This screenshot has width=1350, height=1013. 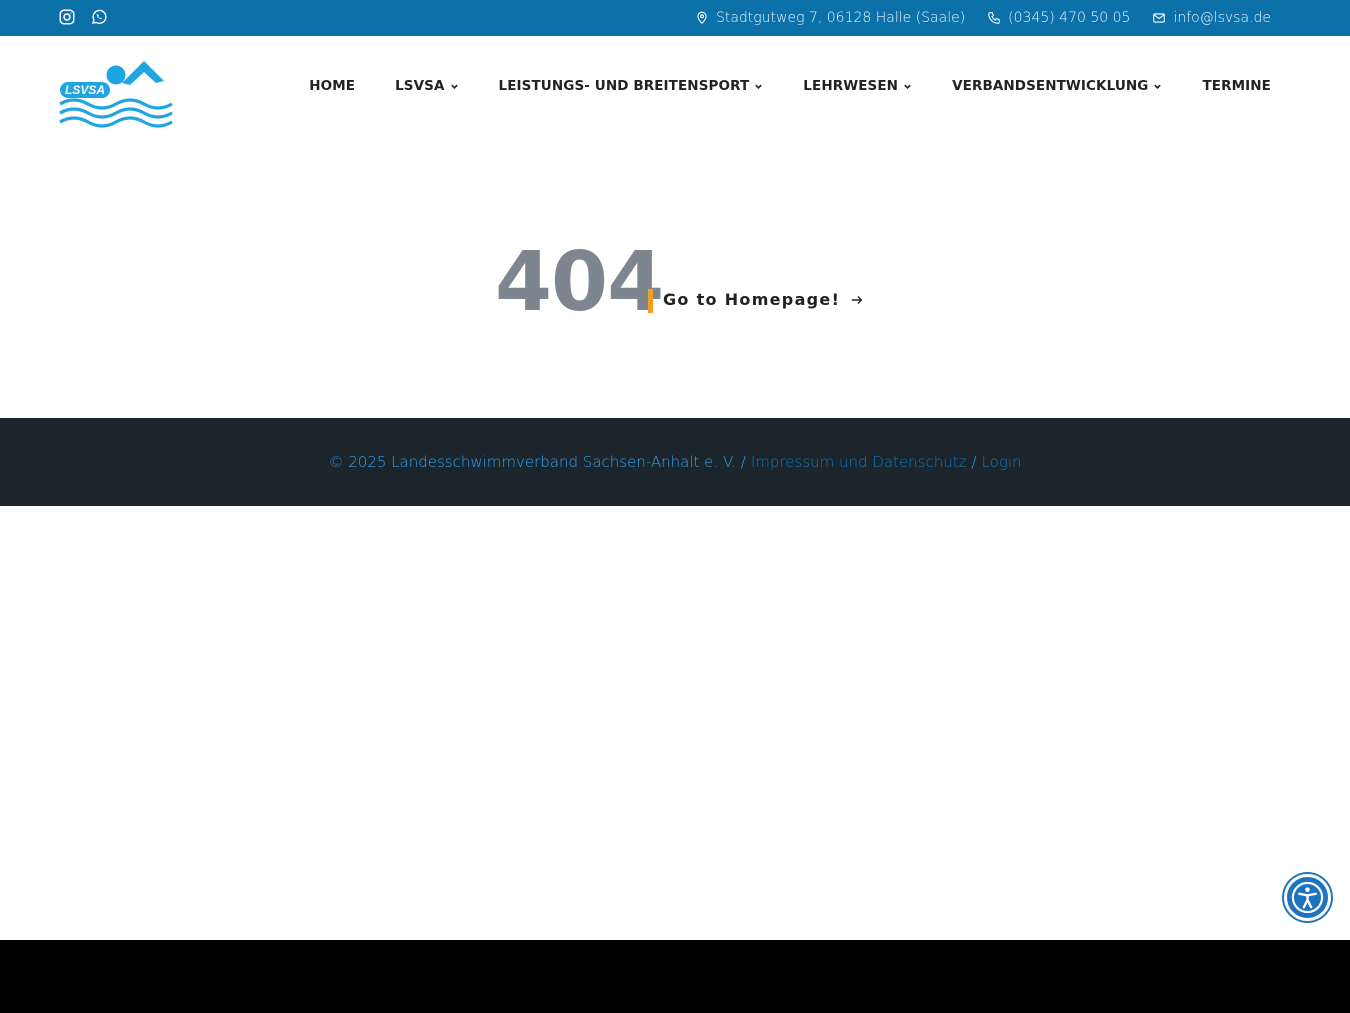 I want to click on nav-item-verbandsentwicklung: VERBANDSENTWICKLUNG, so click(x=1057, y=86).